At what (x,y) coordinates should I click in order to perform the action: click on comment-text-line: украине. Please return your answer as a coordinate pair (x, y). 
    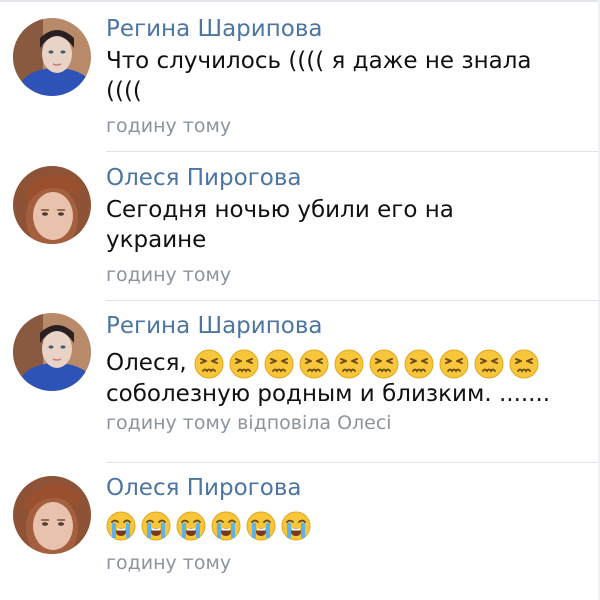
    Looking at the image, I should click on (156, 240).